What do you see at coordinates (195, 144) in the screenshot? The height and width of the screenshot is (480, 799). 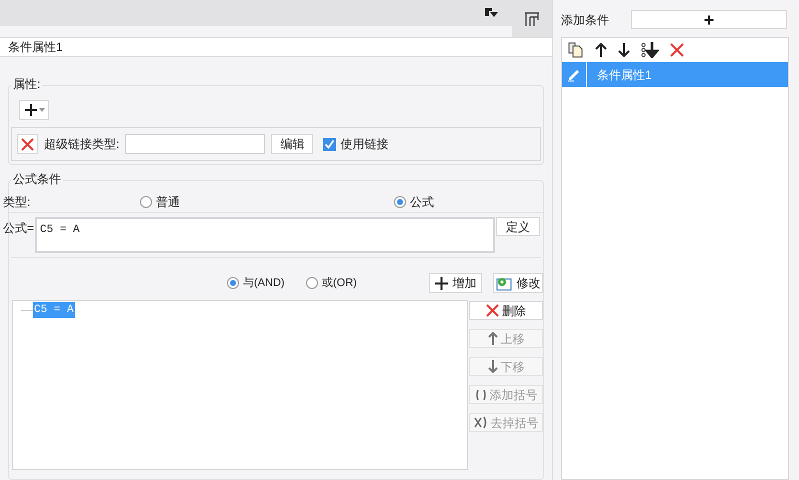 I see `input-field` at bounding box center [195, 144].